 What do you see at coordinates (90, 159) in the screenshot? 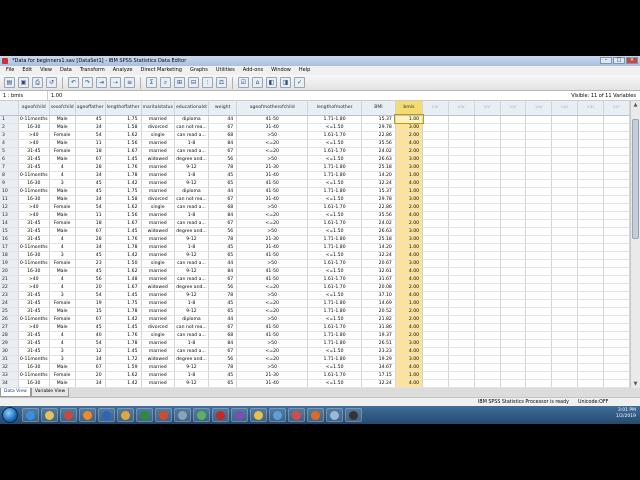
I see `cell-ageoffather: 67` at bounding box center [90, 159].